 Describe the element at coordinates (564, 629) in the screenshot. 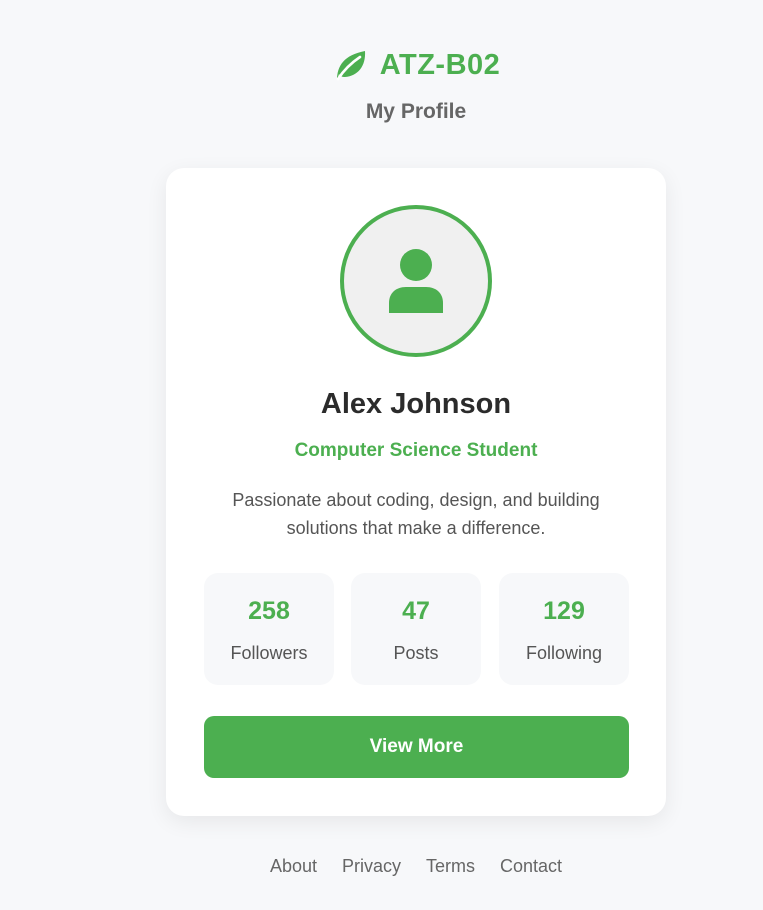

I see `stat-following: 129 Following` at that location.